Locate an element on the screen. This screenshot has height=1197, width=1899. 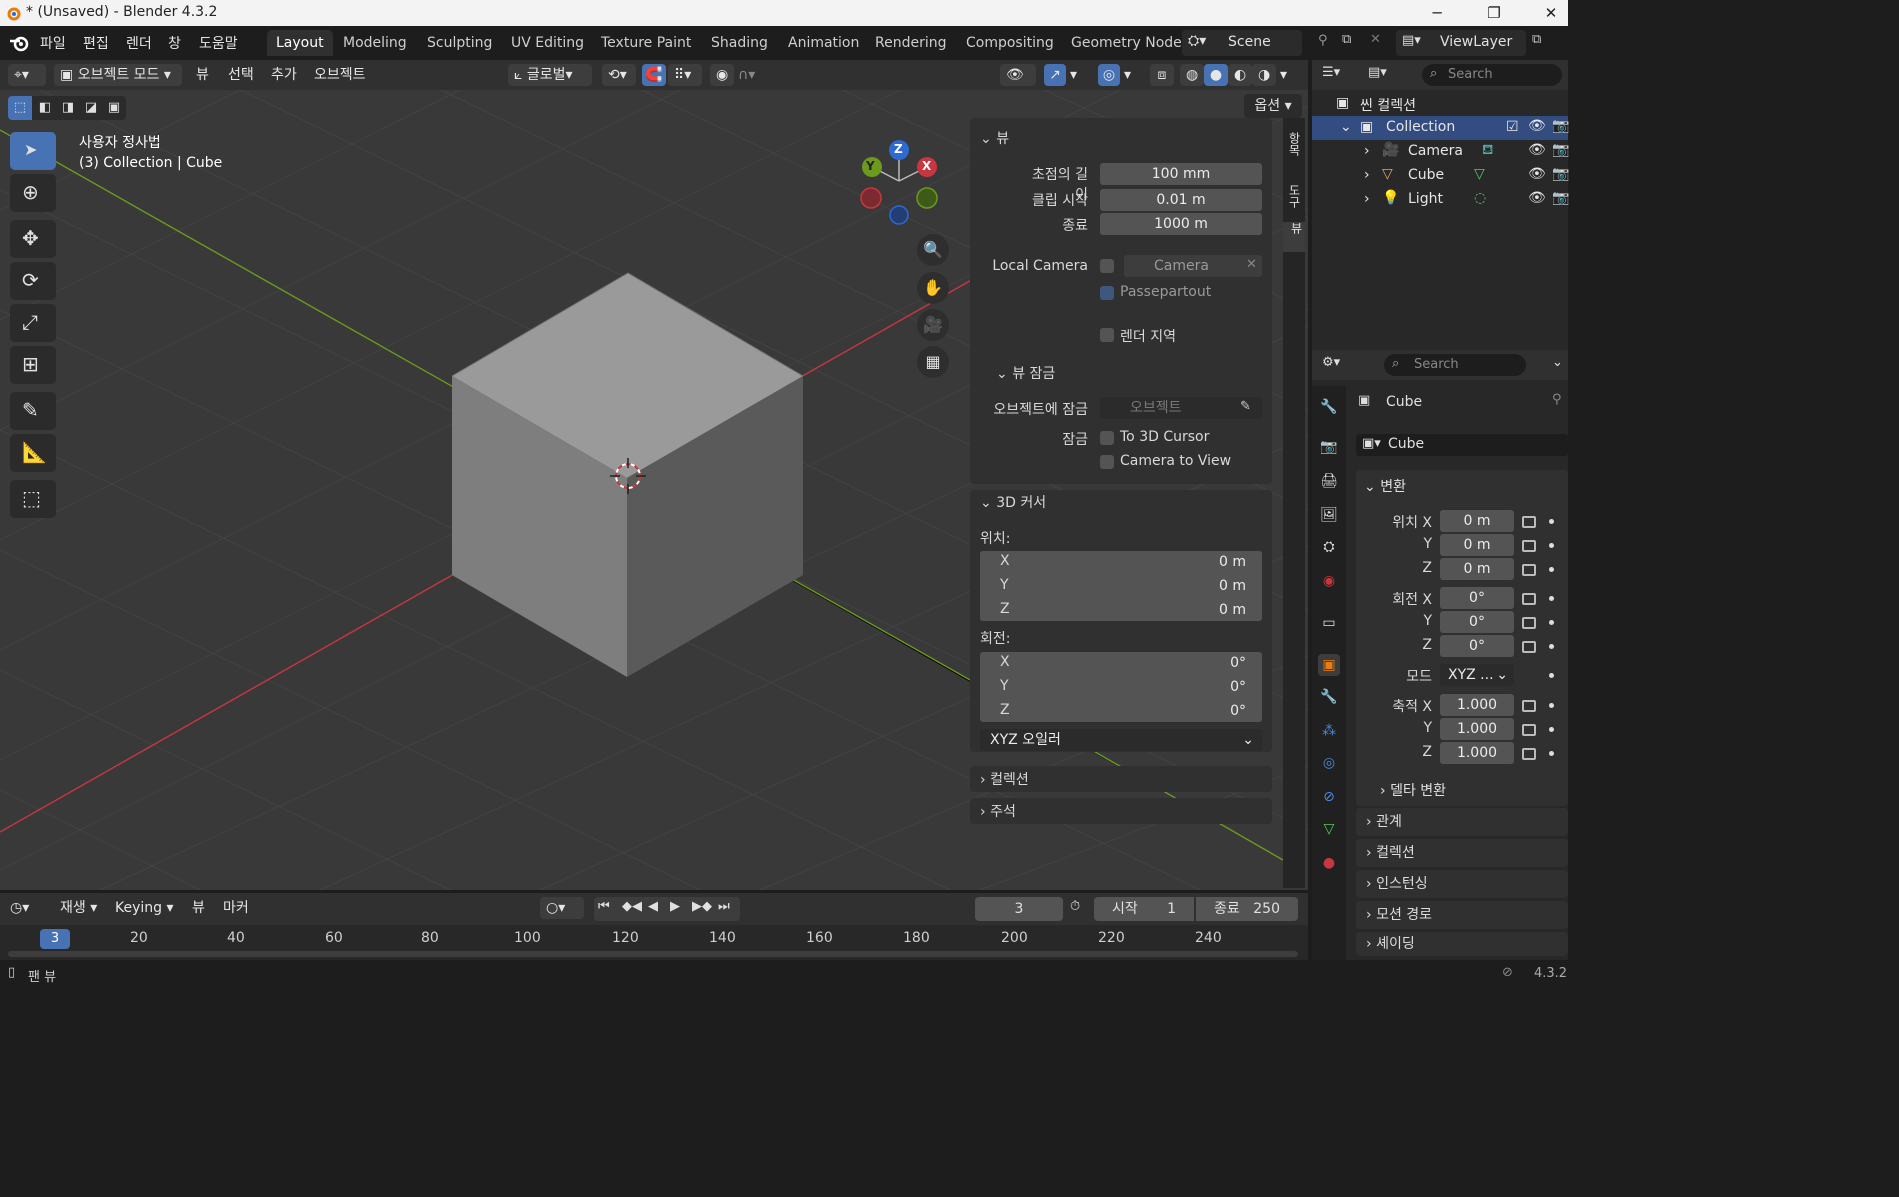
menu-select: 선택 is located at coordinates (241, 75).